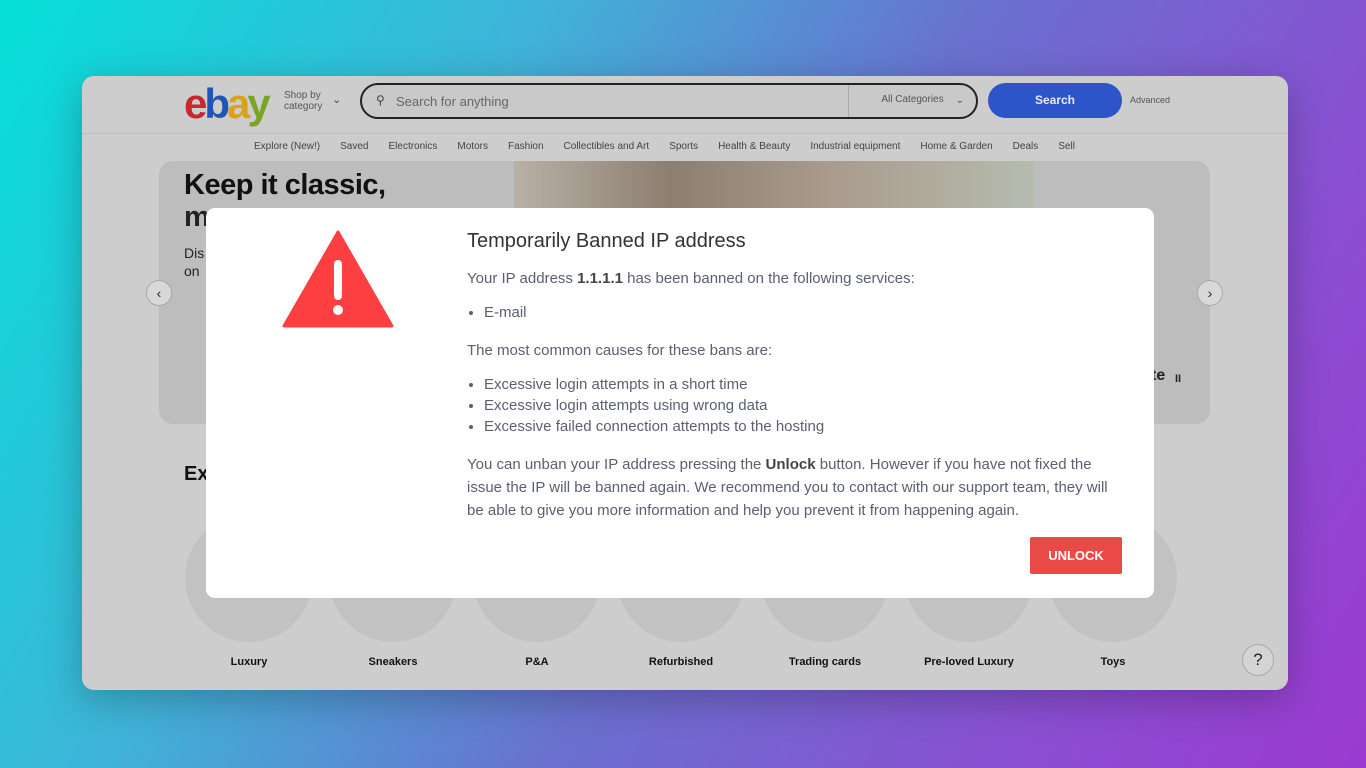 This screenshot has width=1366, height=768. Describe the element at coordinates (956, 146) in the screenshot. I see `nav-item: Home & Garden` at that location.